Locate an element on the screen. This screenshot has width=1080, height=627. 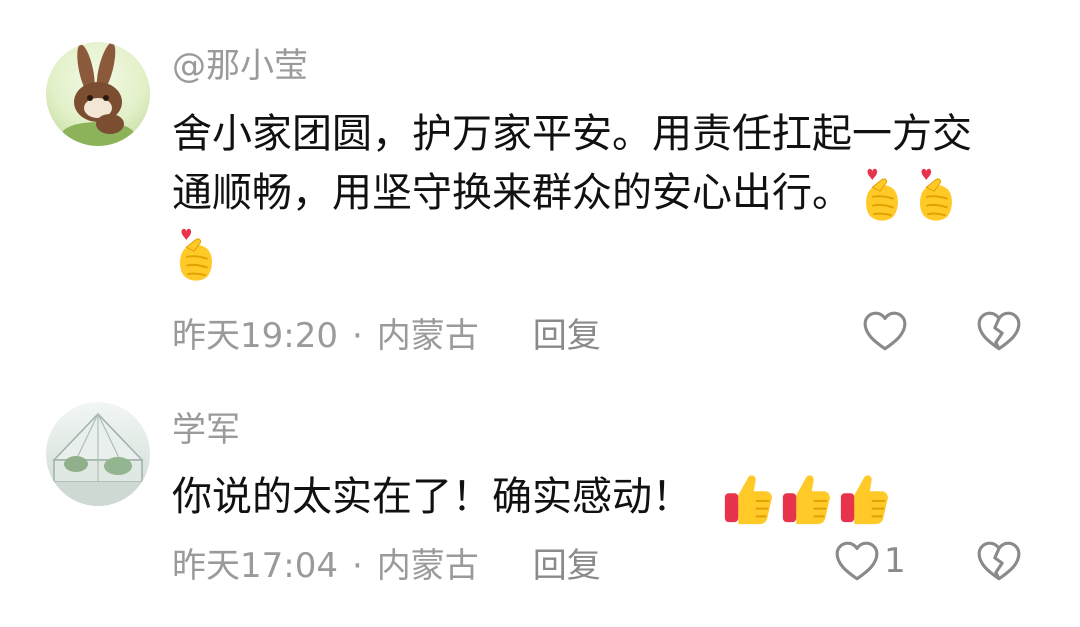
comment-text-line: 你说的太实在了！确实感动！ is located at coordinates (607, 497).